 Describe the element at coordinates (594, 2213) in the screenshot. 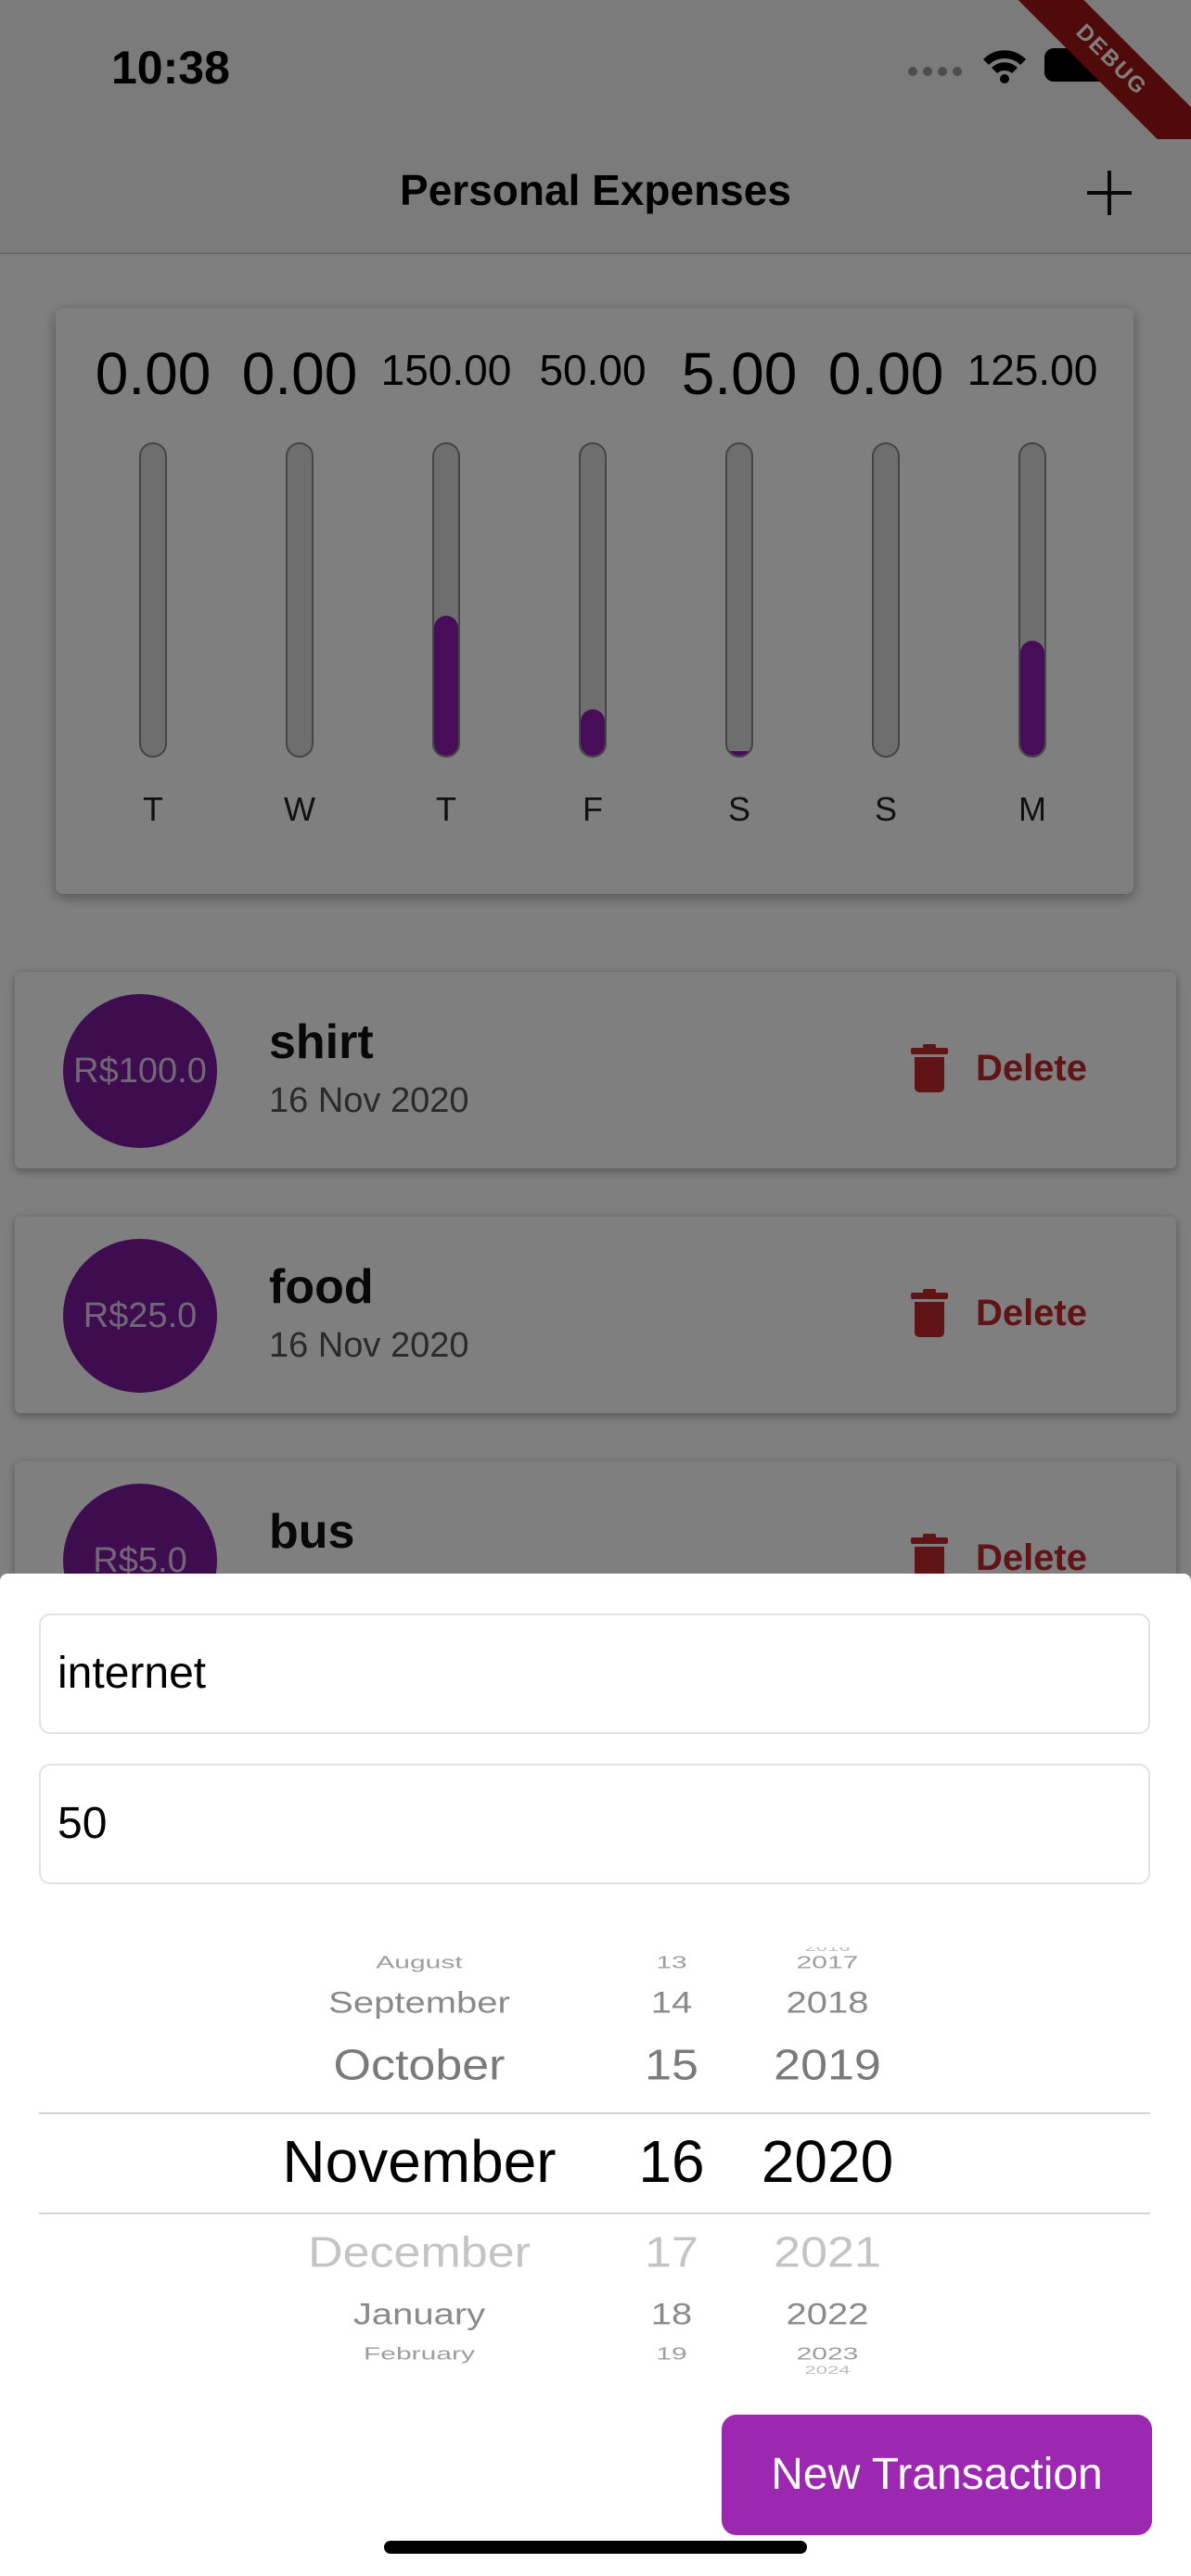

I see `picker-selection-bottom-line` at that location.